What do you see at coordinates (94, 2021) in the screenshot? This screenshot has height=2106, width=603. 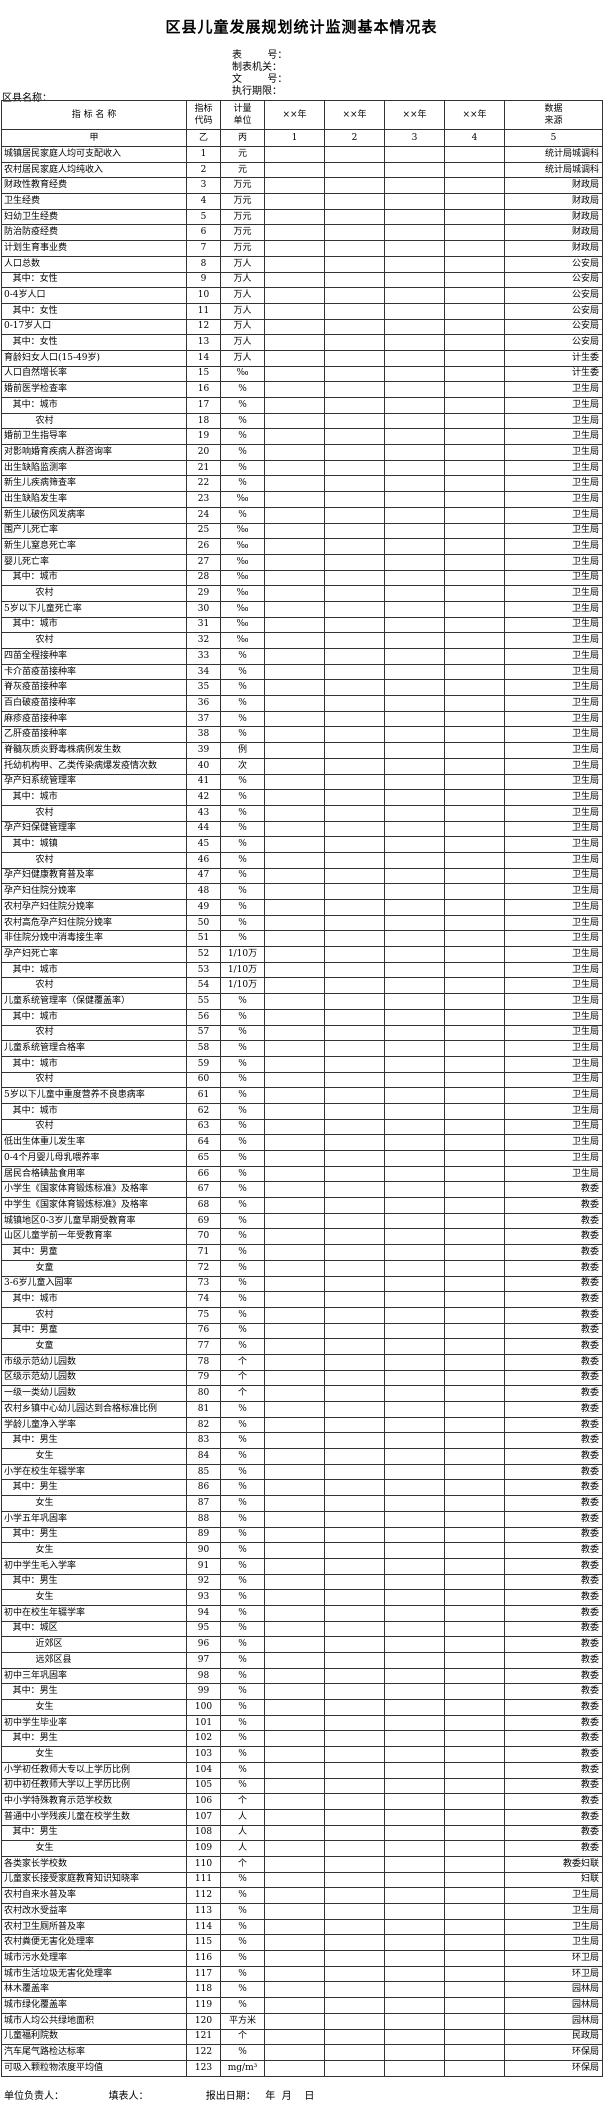 I see `indicator-name: 城市人均公共绿地面积` at bounding box center [94, 2021].